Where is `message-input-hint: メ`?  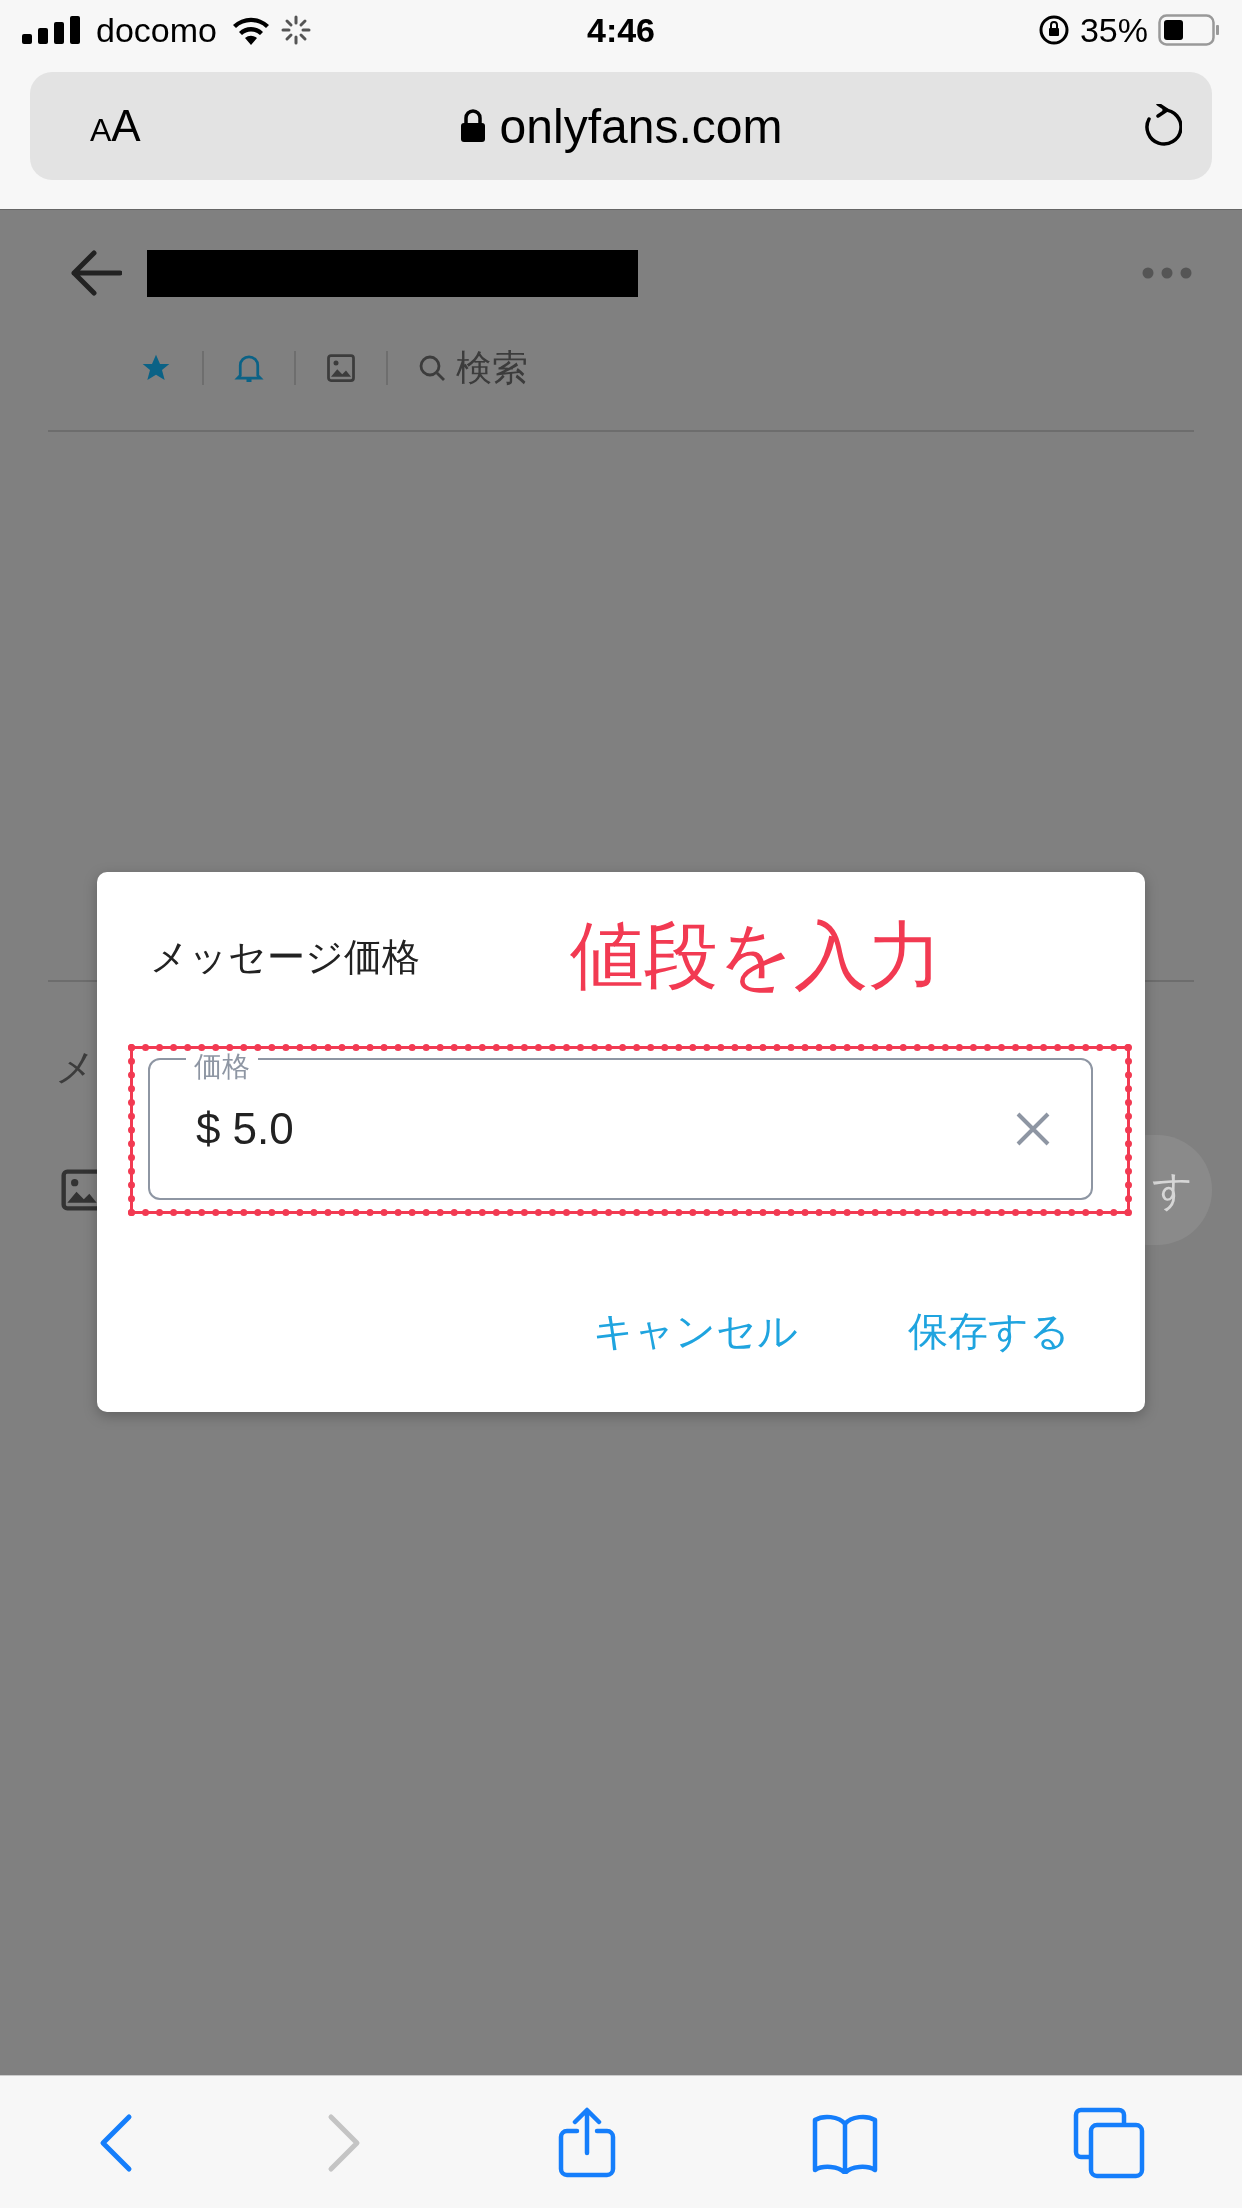
message-input-hint: メ is located at coordinates (75, 1067).